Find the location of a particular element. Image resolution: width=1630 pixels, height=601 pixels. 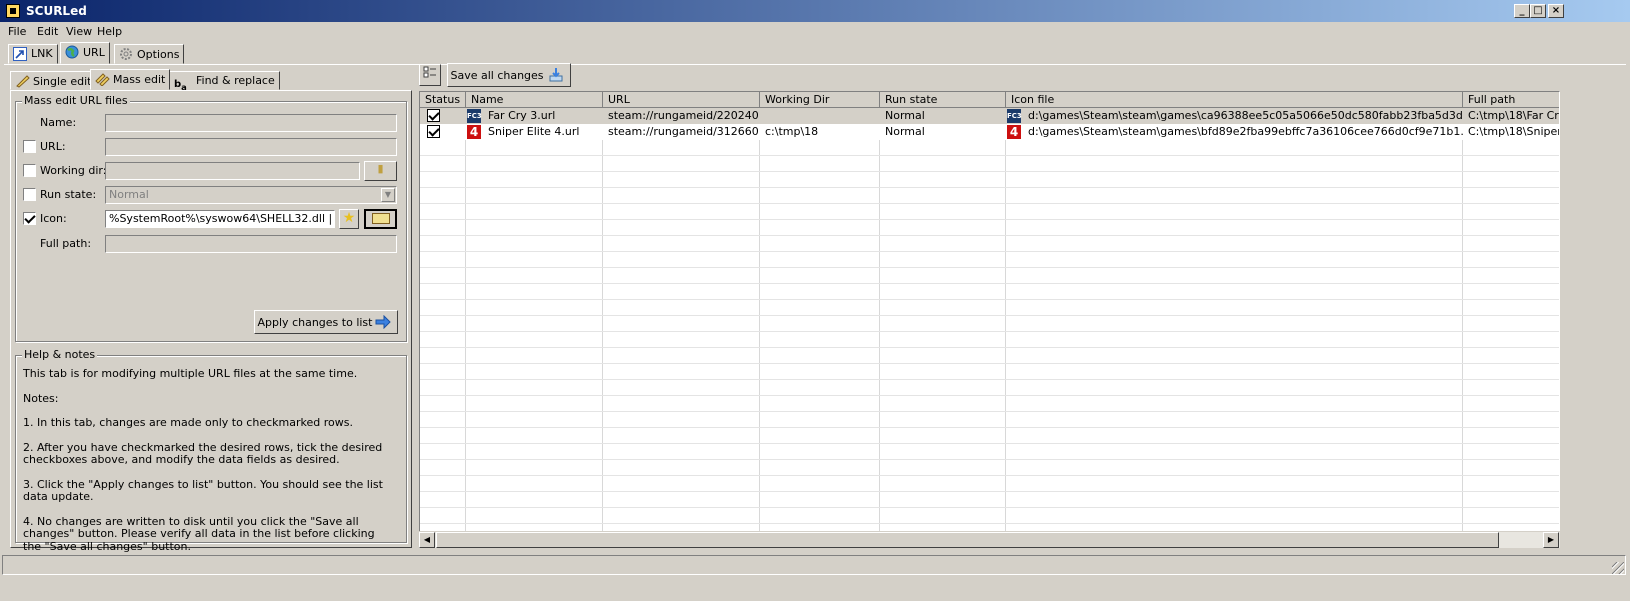

tab-url-label: URL is located at coordinates (94, 52).